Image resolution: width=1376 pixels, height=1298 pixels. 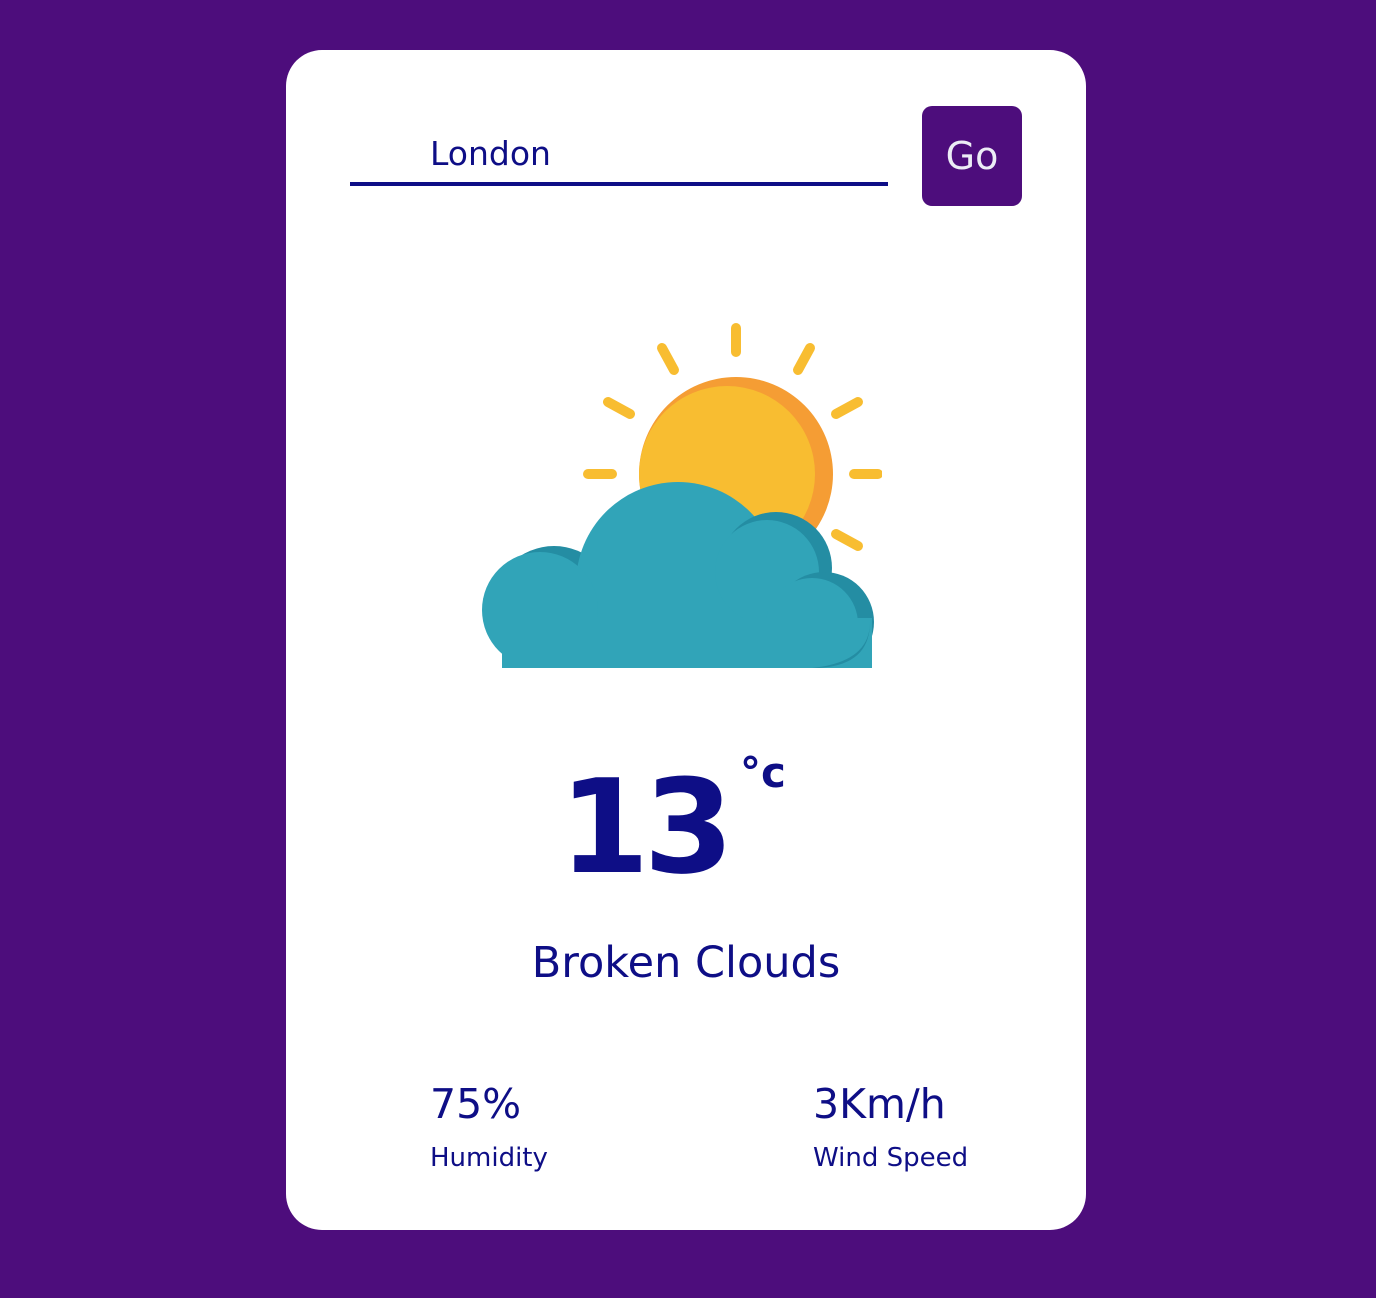 What do you see at coordinates (682, 498) in the screenshot?
I see `sun-behind-cloud-icon` at bounding box center [682, 498].